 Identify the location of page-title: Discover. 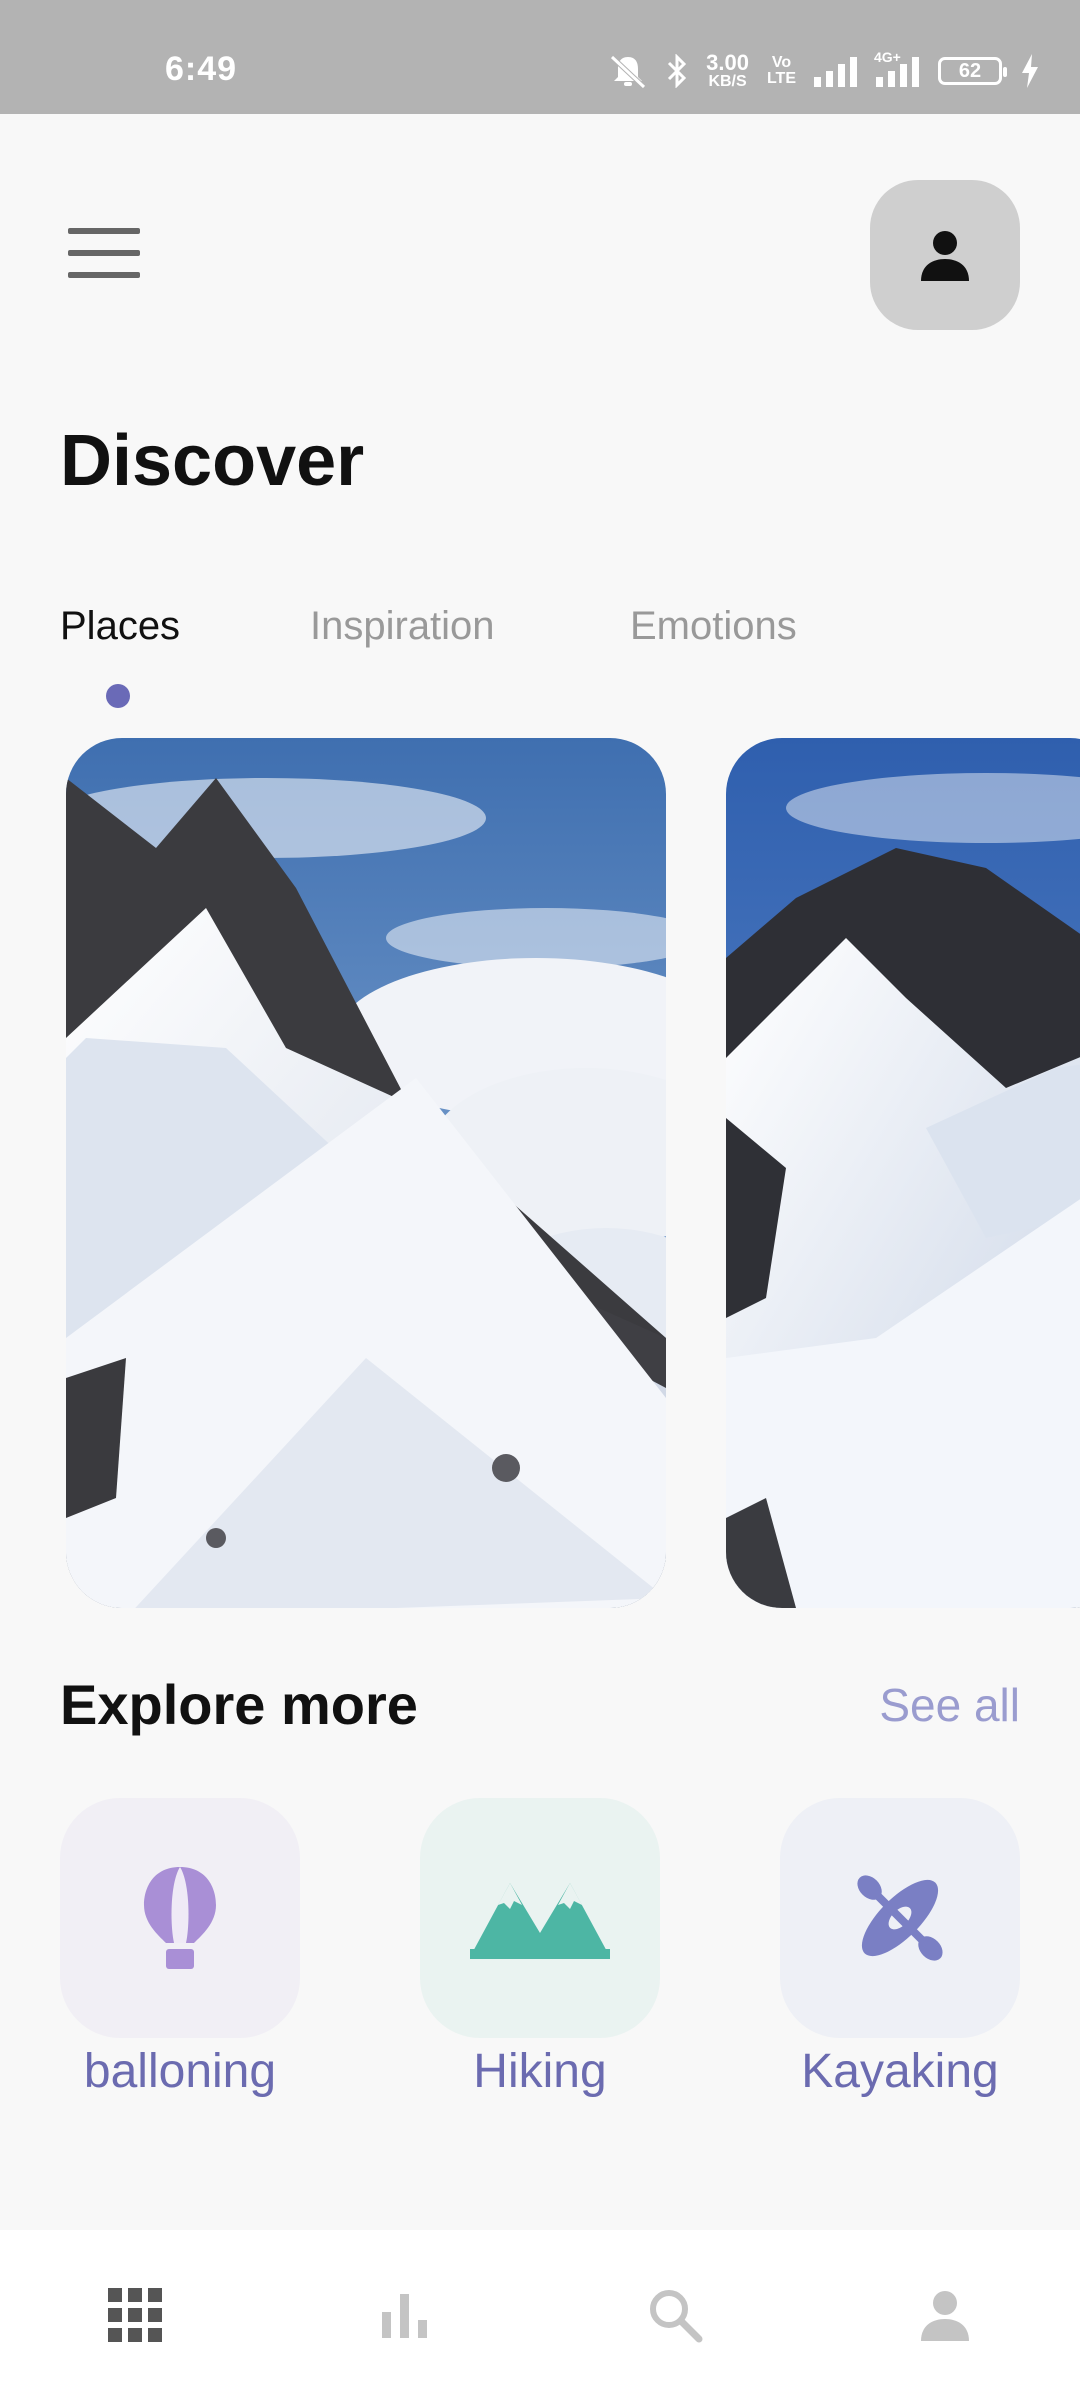
(212, 461).